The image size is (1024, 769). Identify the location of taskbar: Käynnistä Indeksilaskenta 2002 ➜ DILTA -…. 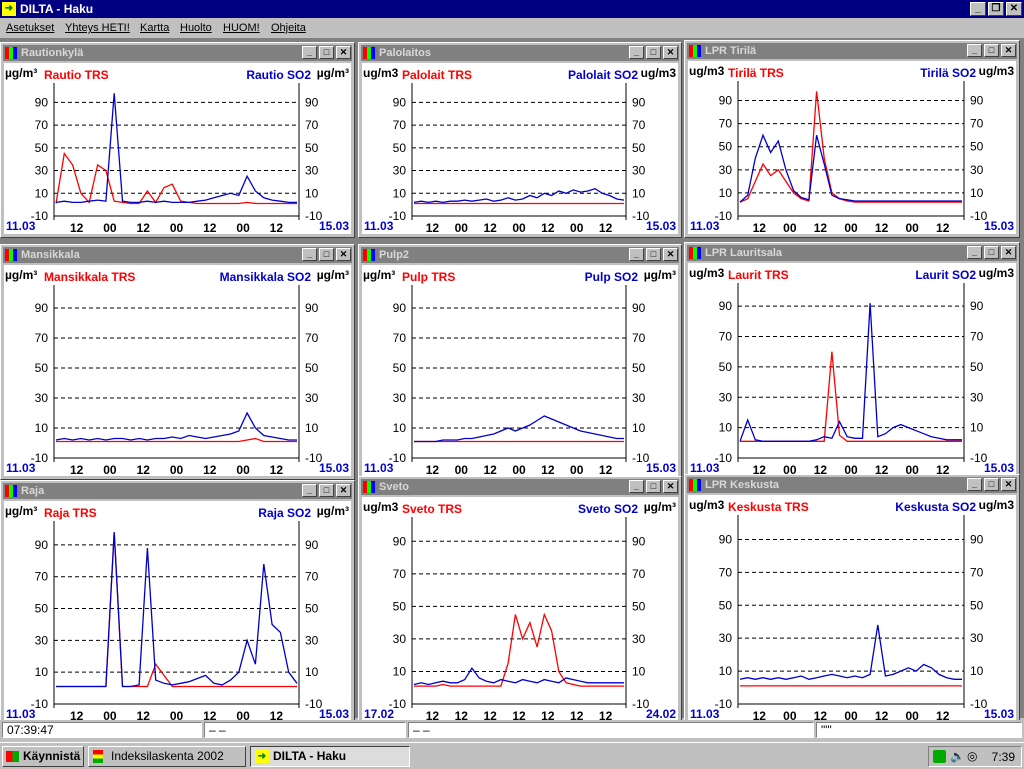
(512, 755).